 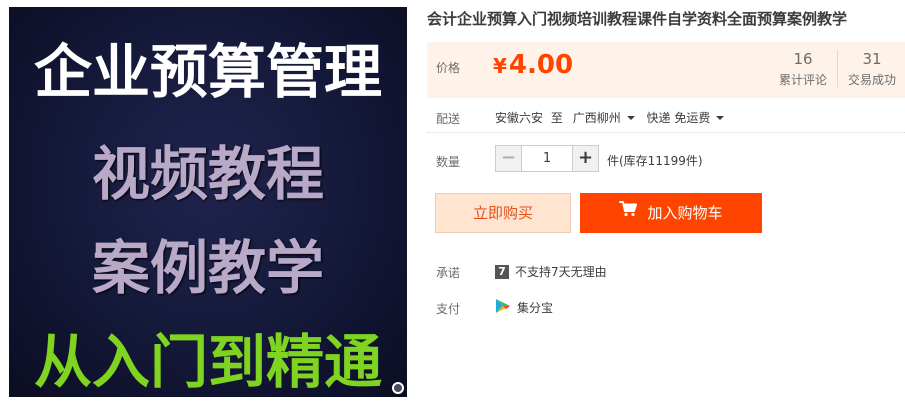 I want to click on ship-to-selector: 广西柳州, so click(x=608, y=117).